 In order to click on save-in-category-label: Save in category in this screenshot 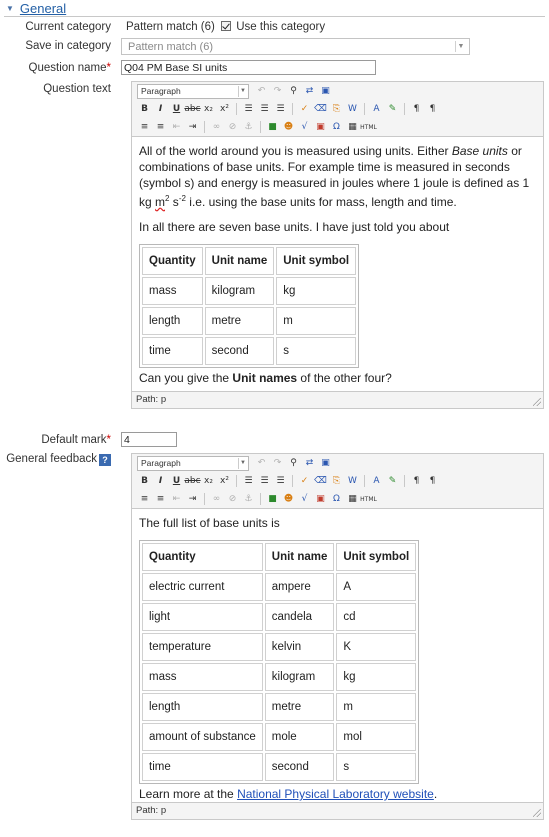, I will do `click(68, 46)`.